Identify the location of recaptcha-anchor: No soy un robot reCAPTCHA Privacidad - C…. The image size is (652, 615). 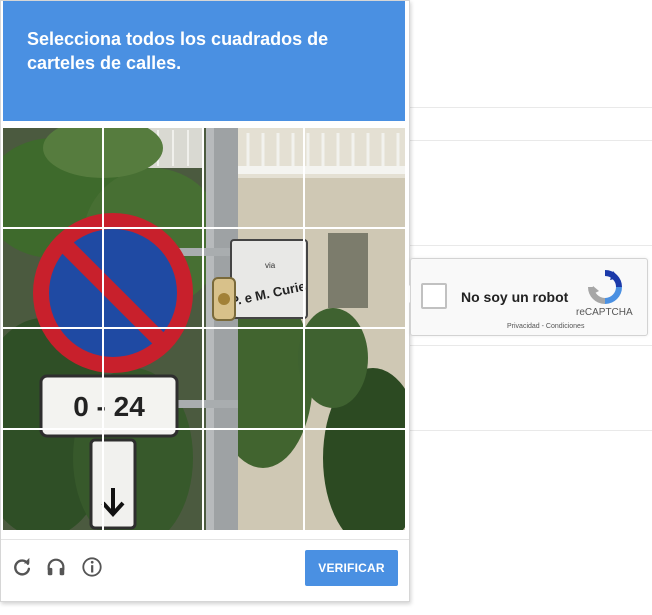
(529, 297).